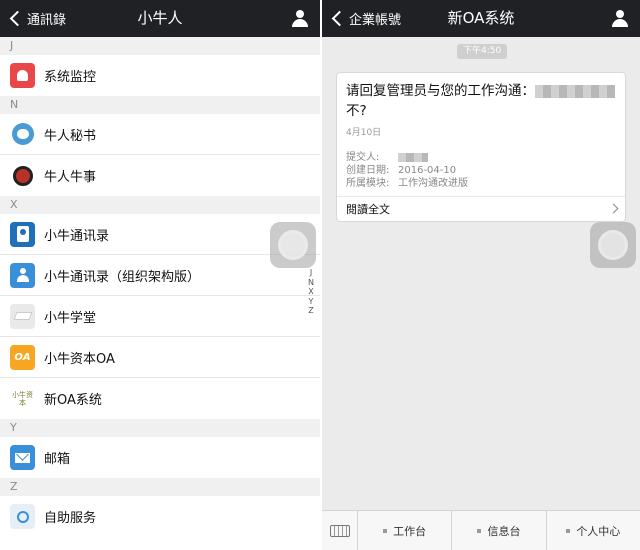 The width and height of the screenshot is (640, 550). What do you see at coordinates (22, 316) in the screenshot?
I see `graduation-cap-icon` at bounding box center [22, 316].